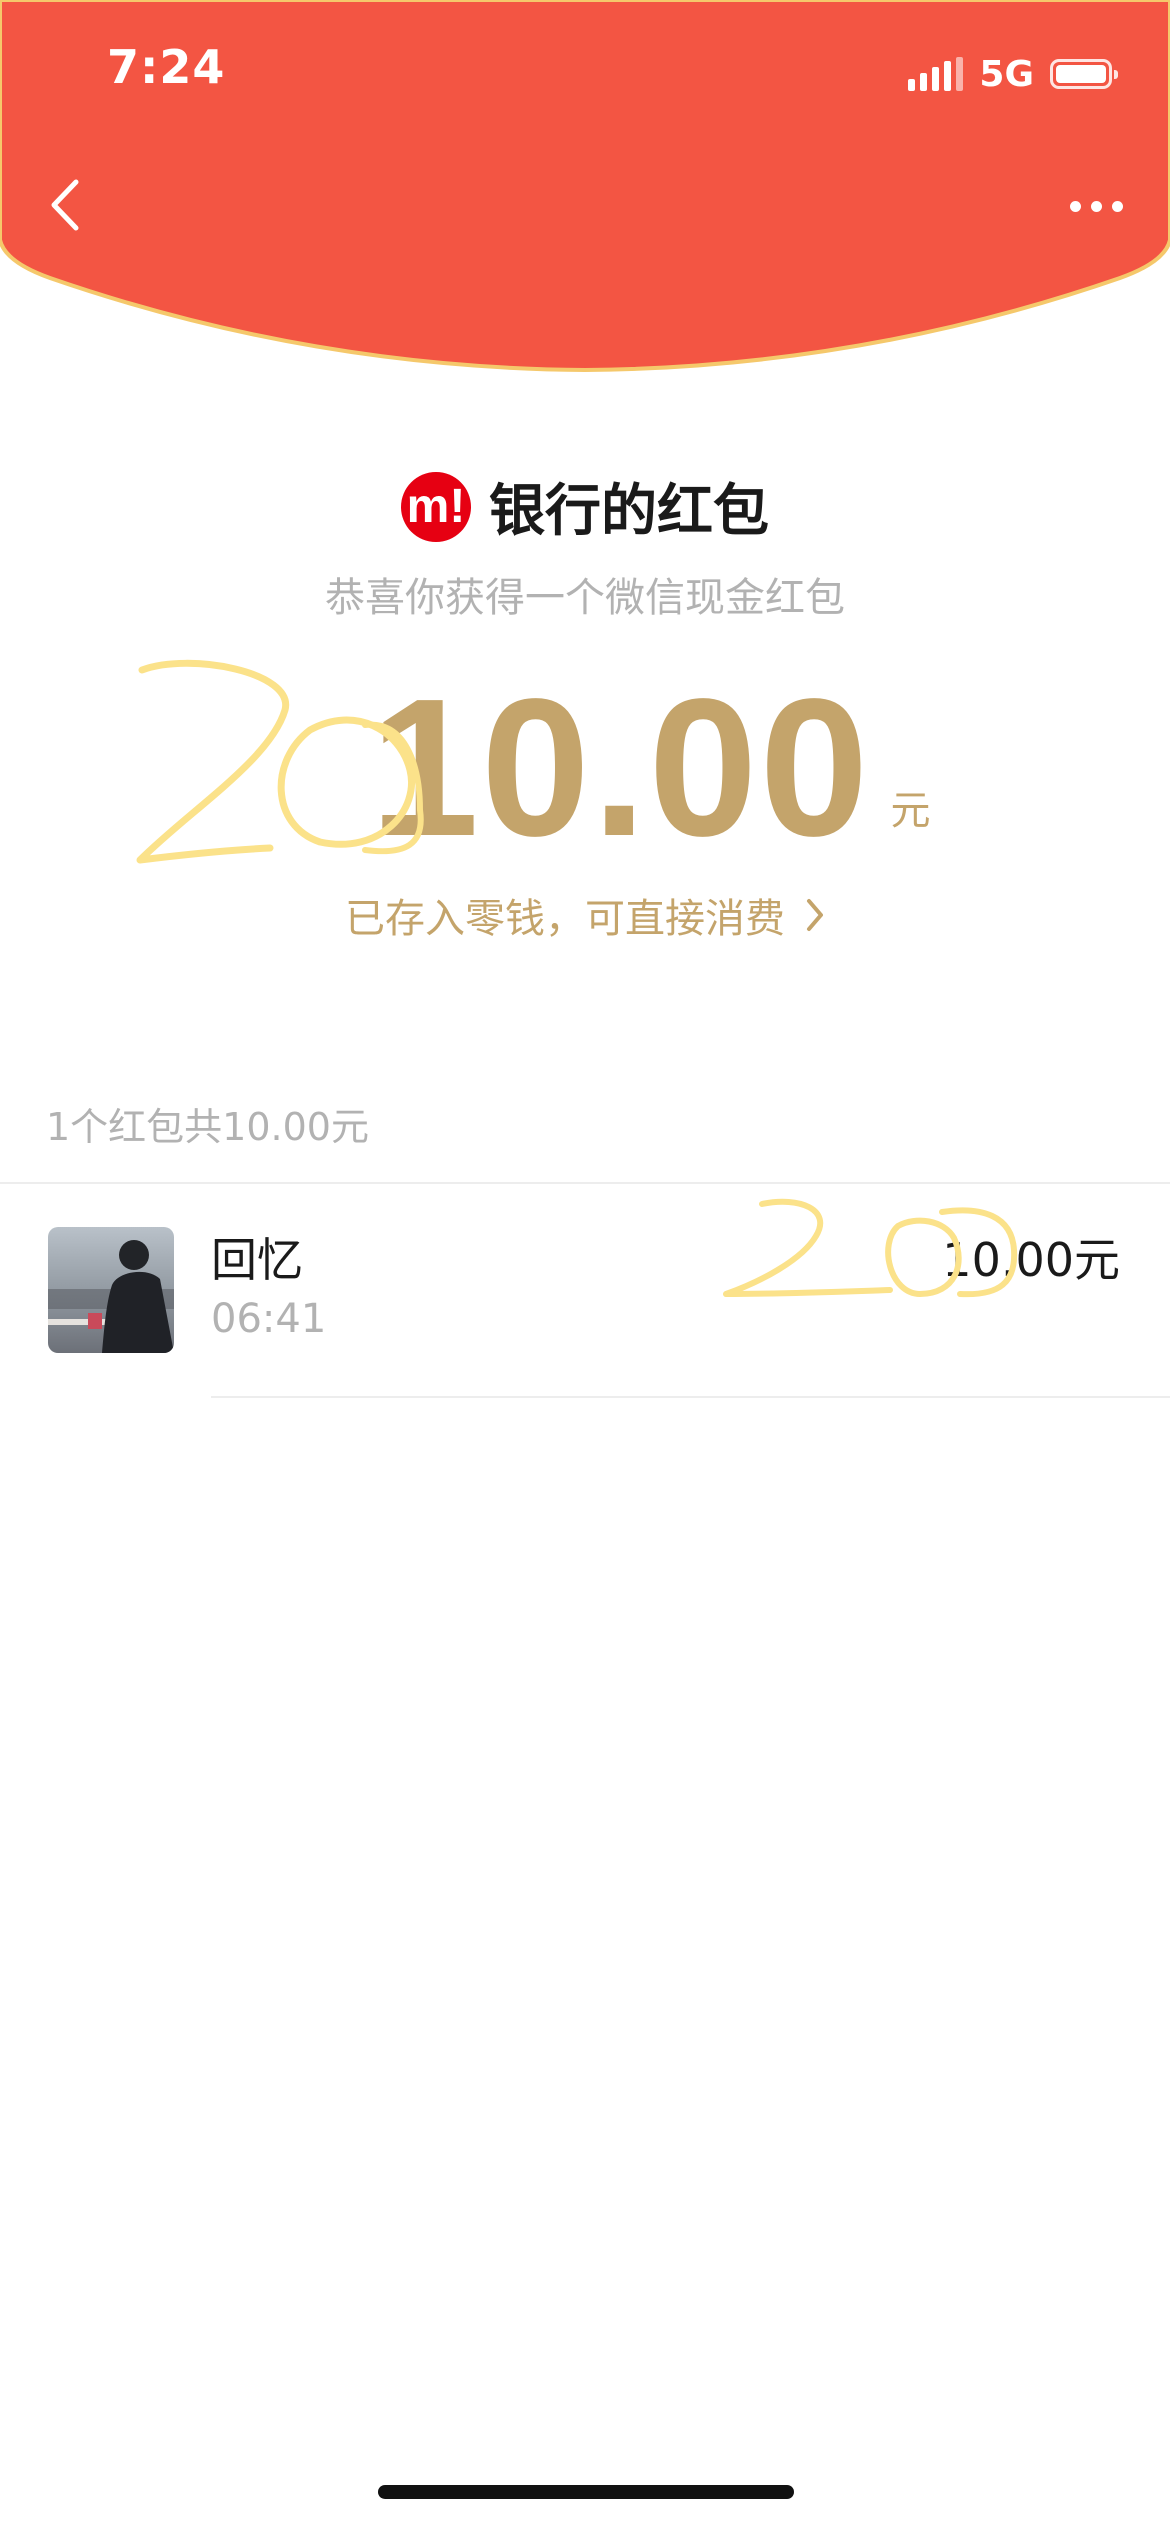 Image resolution: width=1170 pixels, height=2532 pixels. I want to click on back-button, so click(66, 205).